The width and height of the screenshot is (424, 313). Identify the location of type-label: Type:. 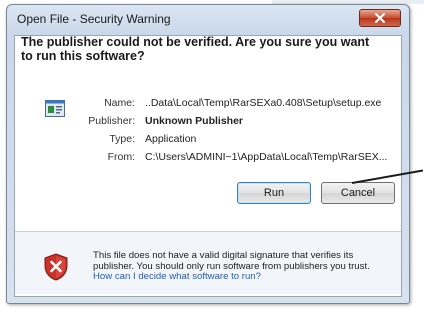
(122, 139).